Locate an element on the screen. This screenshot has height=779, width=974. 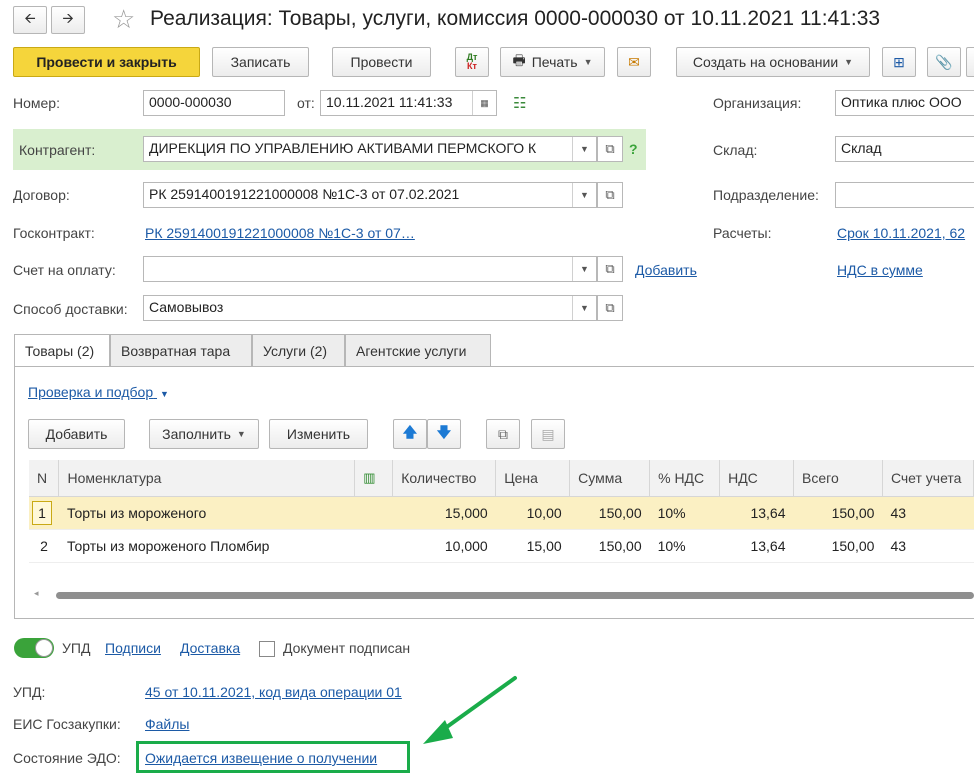
scrollbar-thumb is located at coordinates (515, 595).